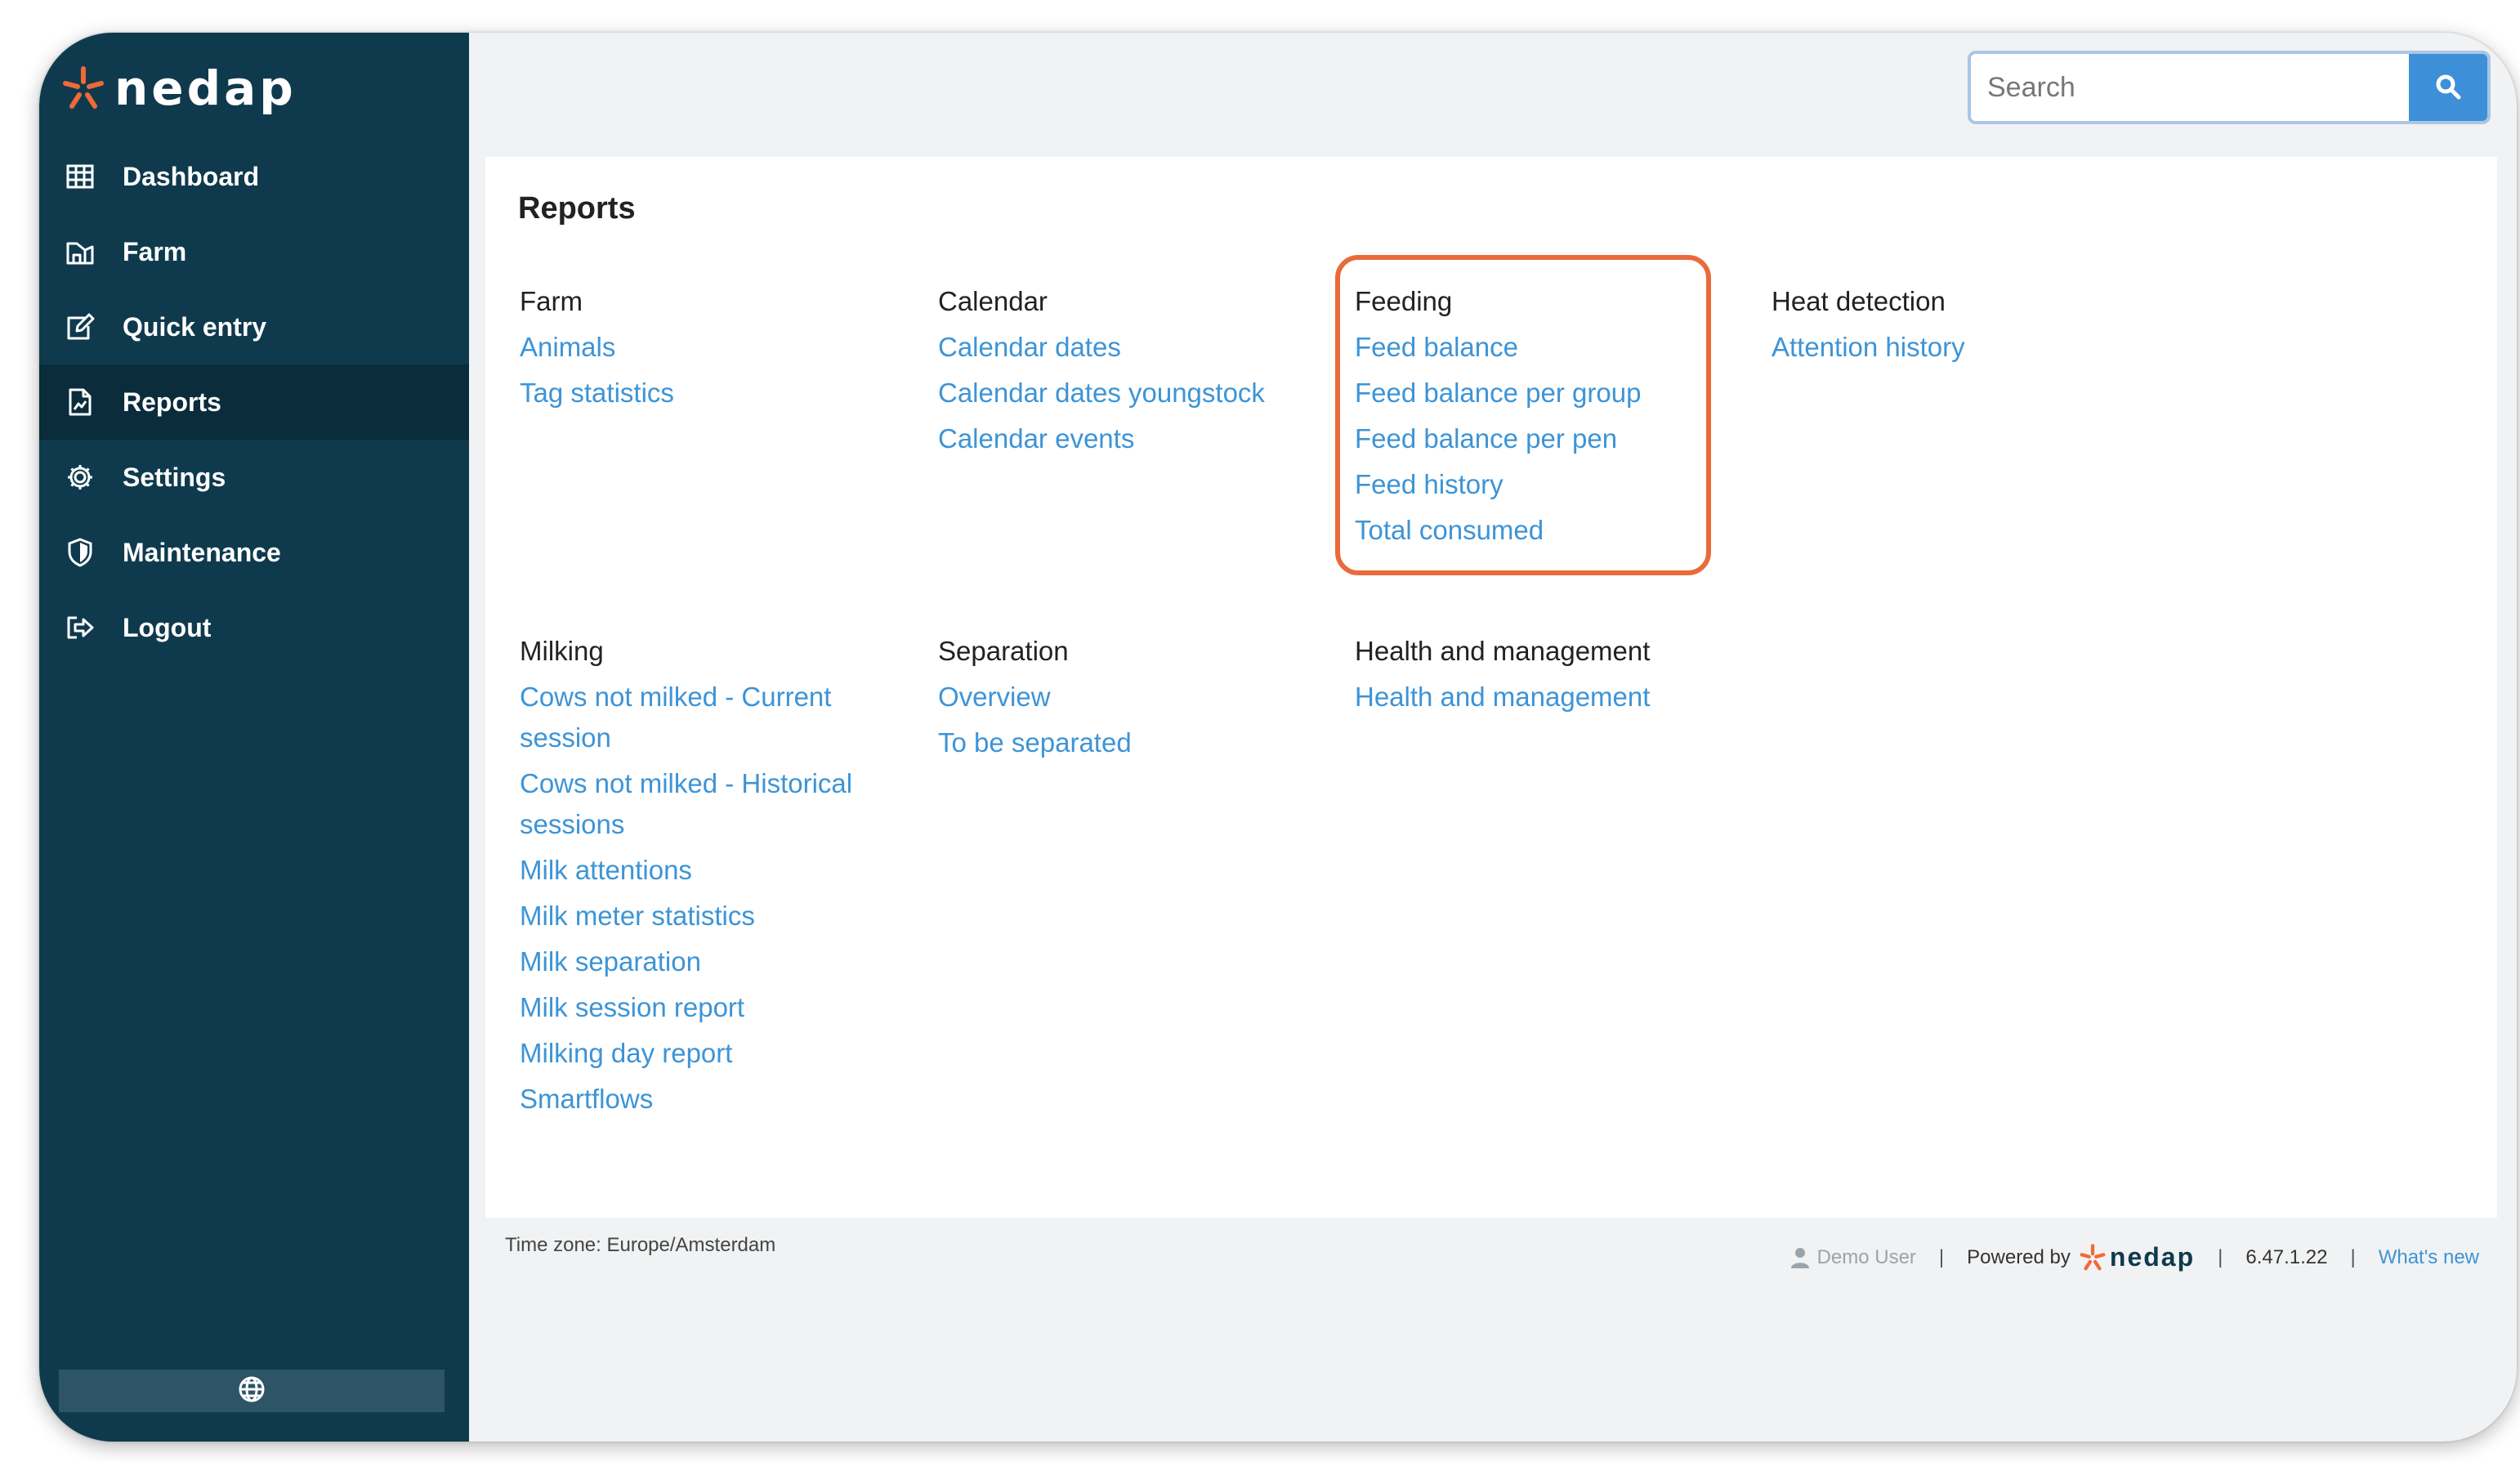 The width and height of the screenshot is (2520, 1462). What do you see at coordinates (1523, 415) in the screenshot?
I see `feeding-highlight-box` at bounding box center [1523, 415].